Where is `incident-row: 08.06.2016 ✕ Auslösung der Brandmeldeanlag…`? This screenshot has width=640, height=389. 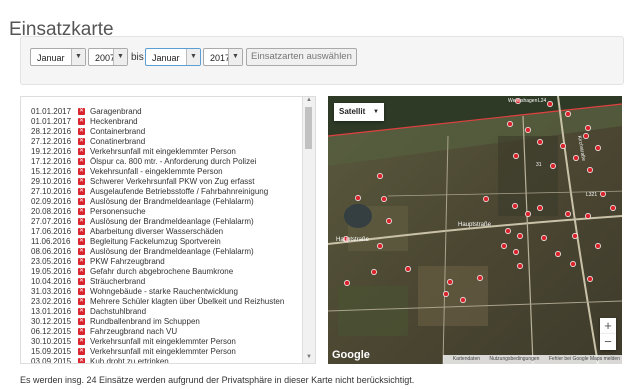
incident-row: 08.06.2016 ✕ Auslösung der Brandmeldeanlag… is located at coordinates (168, 252).